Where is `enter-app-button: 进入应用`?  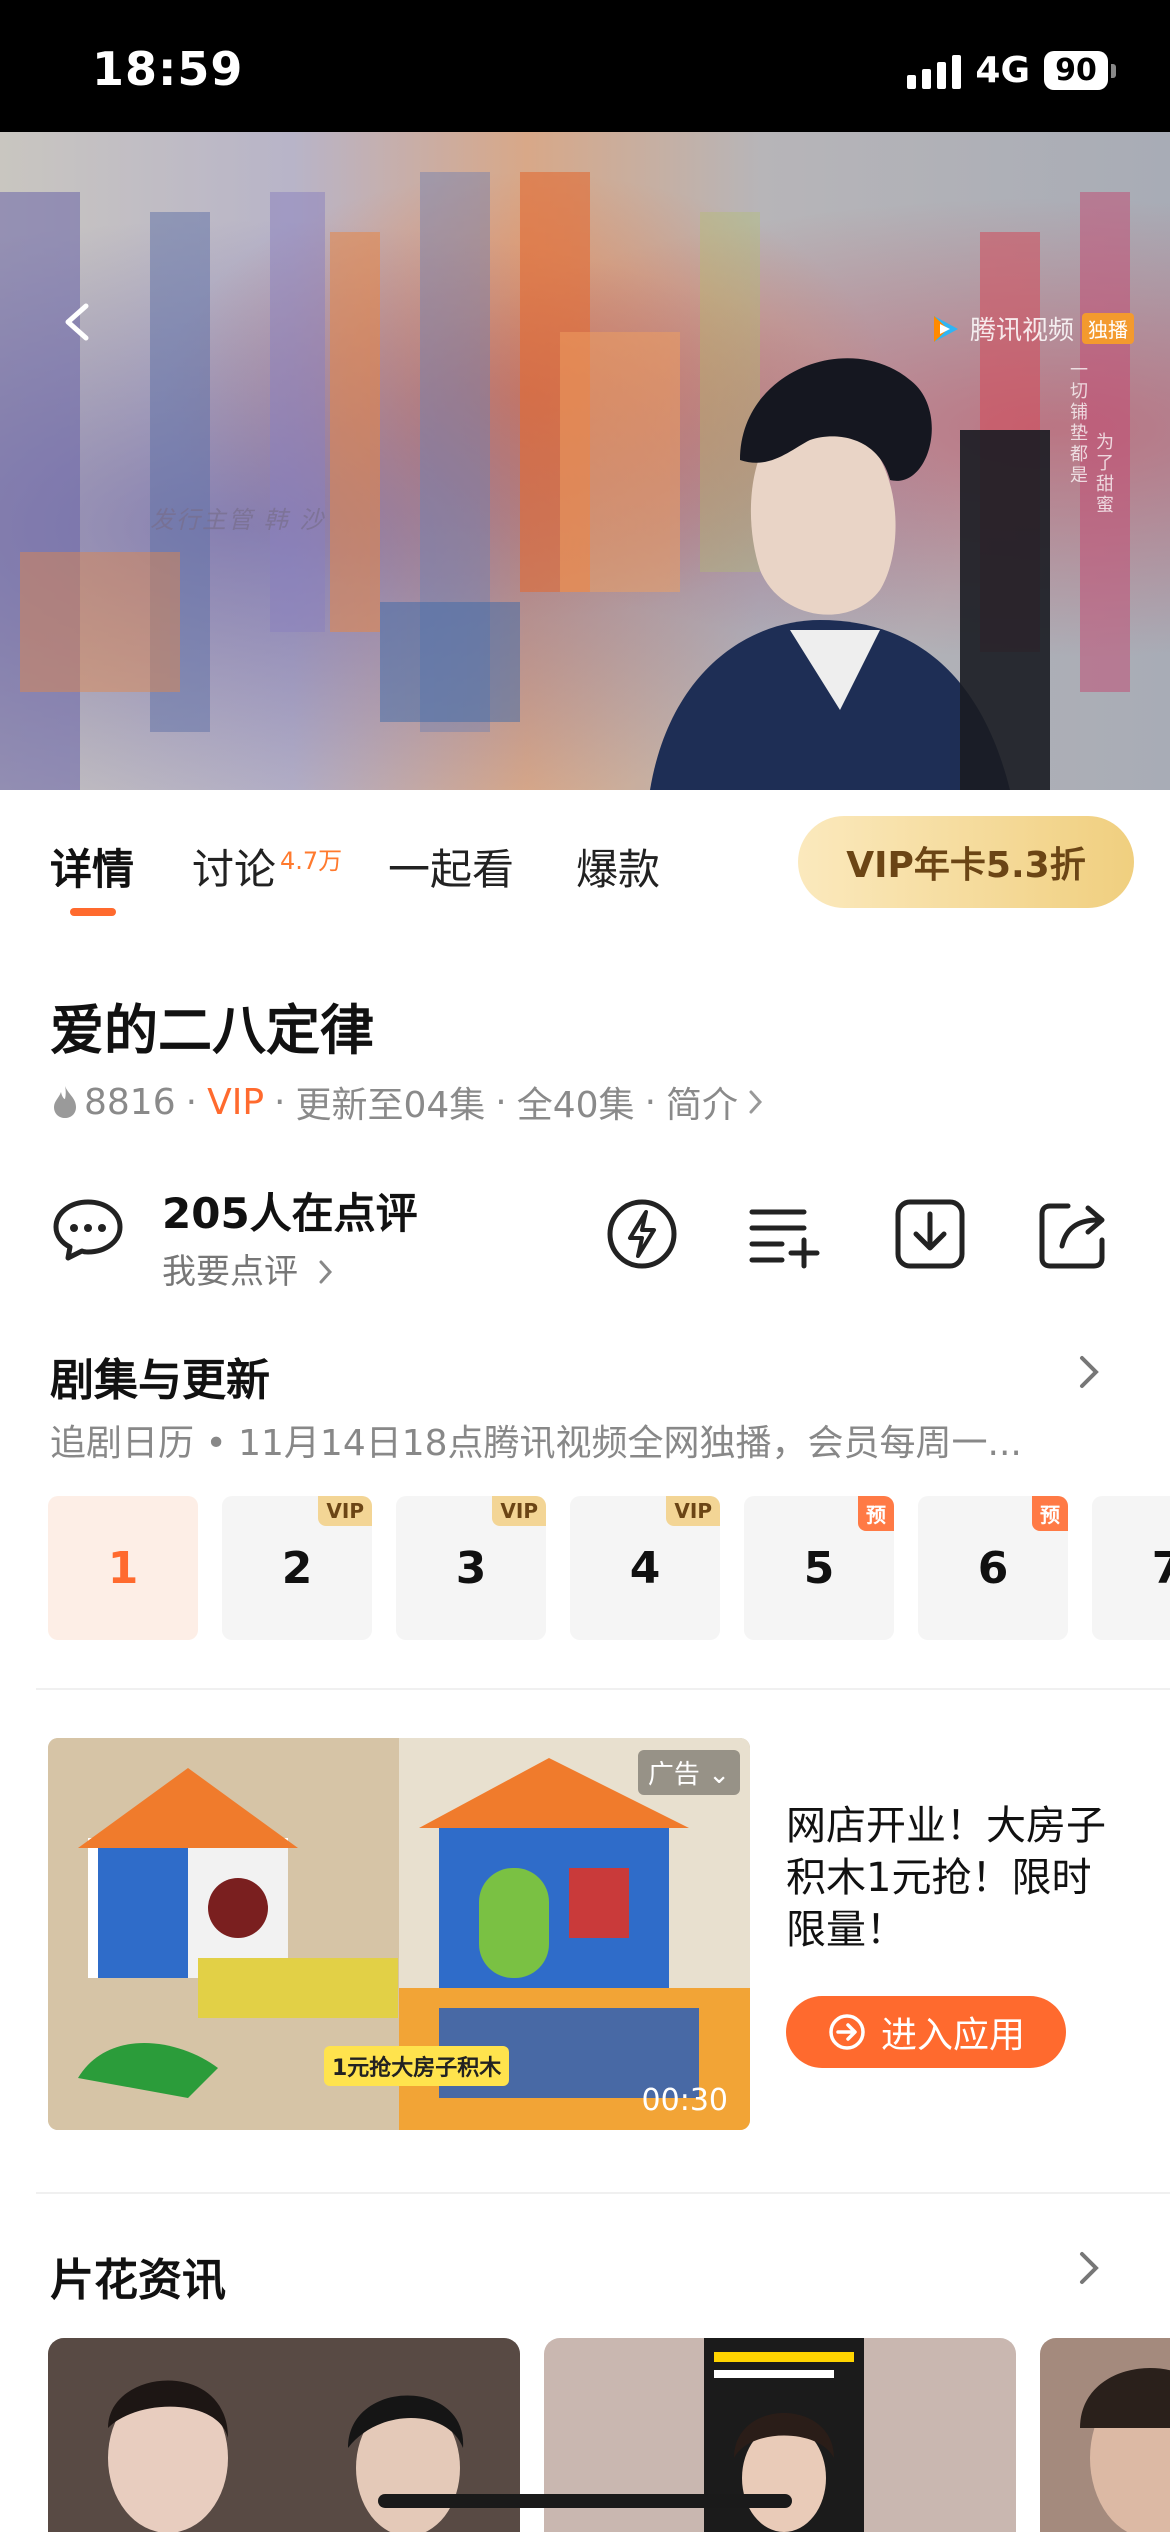
enter-app-button: 进入应用 is located at coordinates (926, 2032).